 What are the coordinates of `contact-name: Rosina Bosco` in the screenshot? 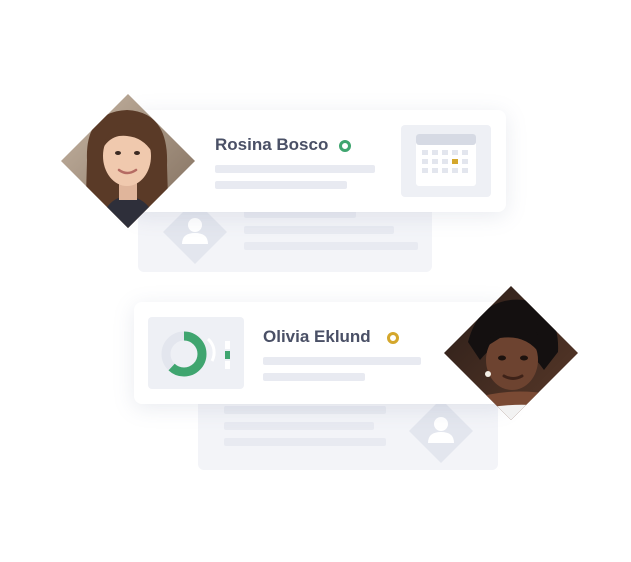 It's located at (272, 144).